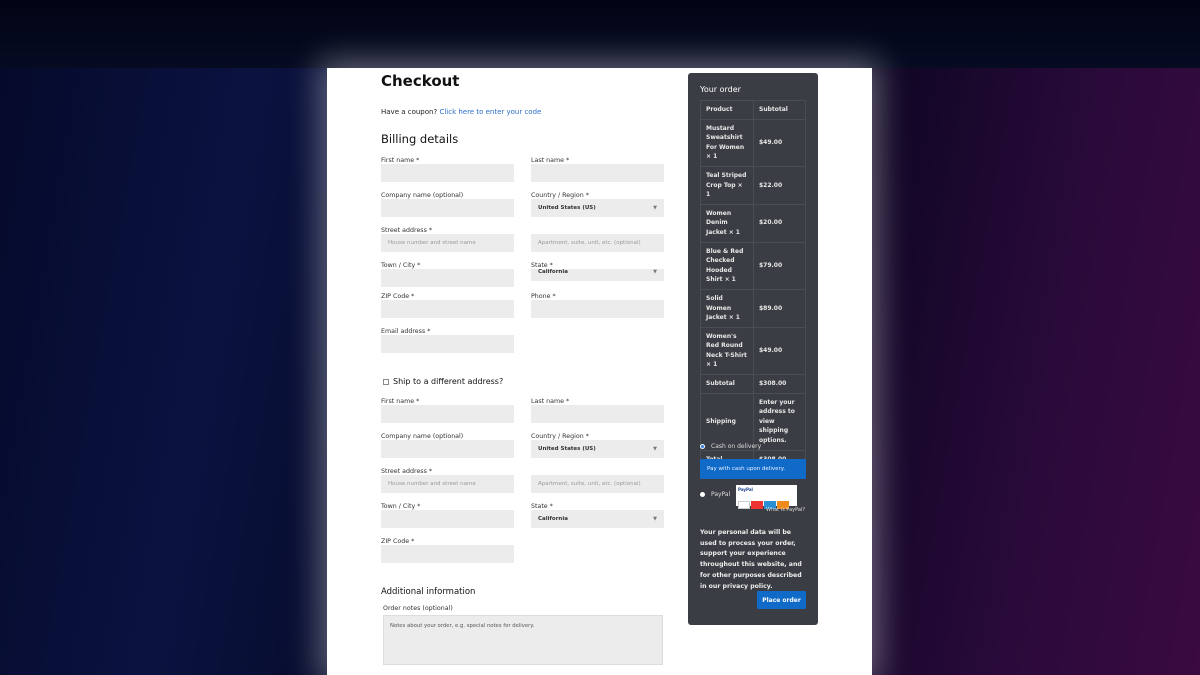 The image size is (1200, 675). What do you see at coordinates (543, 296) in the screenshot?
I see `phone-label: Phone *` at bounding box center [543, 296].